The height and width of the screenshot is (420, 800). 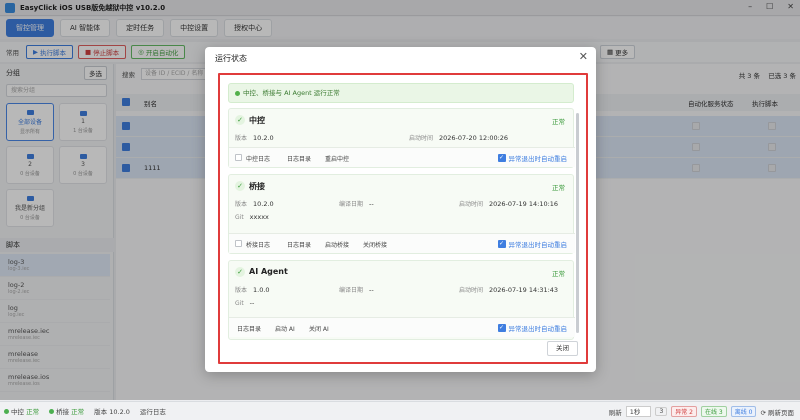 I want to click on status-right: 刷新 1秒 3 异常 2 在线 3 离线 0 ⟳ 刷新页面, so click(x=701, y=411).